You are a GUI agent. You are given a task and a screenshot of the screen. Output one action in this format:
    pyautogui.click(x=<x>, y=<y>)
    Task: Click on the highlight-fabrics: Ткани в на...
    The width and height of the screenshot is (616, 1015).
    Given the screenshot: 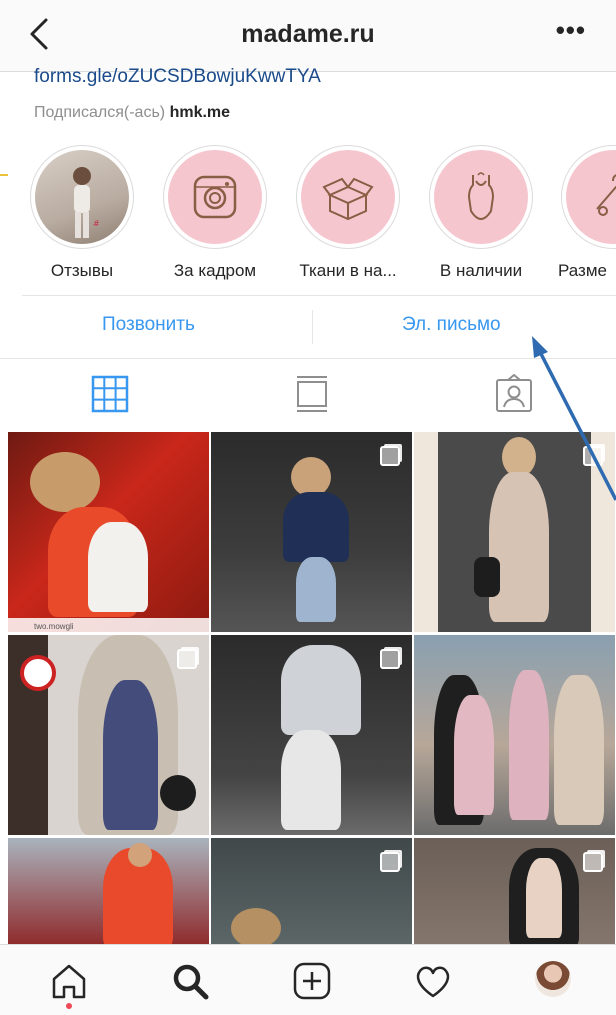 What is the action you would take?
    pyautogui.click(x=348, y=213)
    